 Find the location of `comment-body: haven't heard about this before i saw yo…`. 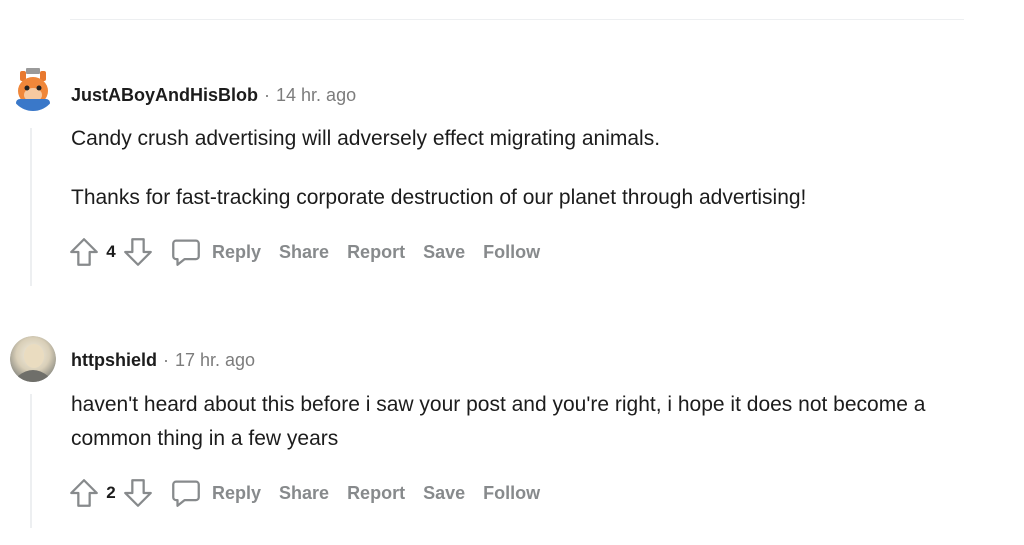

comment-body: haven't heard about this before i saw yo… is located at coordinates (501, 422).